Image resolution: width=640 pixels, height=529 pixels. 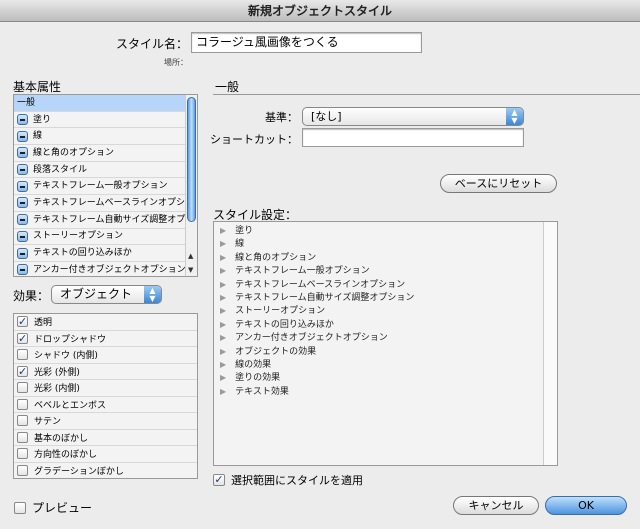 I want to click on scroll-down-arrow-icon: ▼, so click(x=190, y=270).